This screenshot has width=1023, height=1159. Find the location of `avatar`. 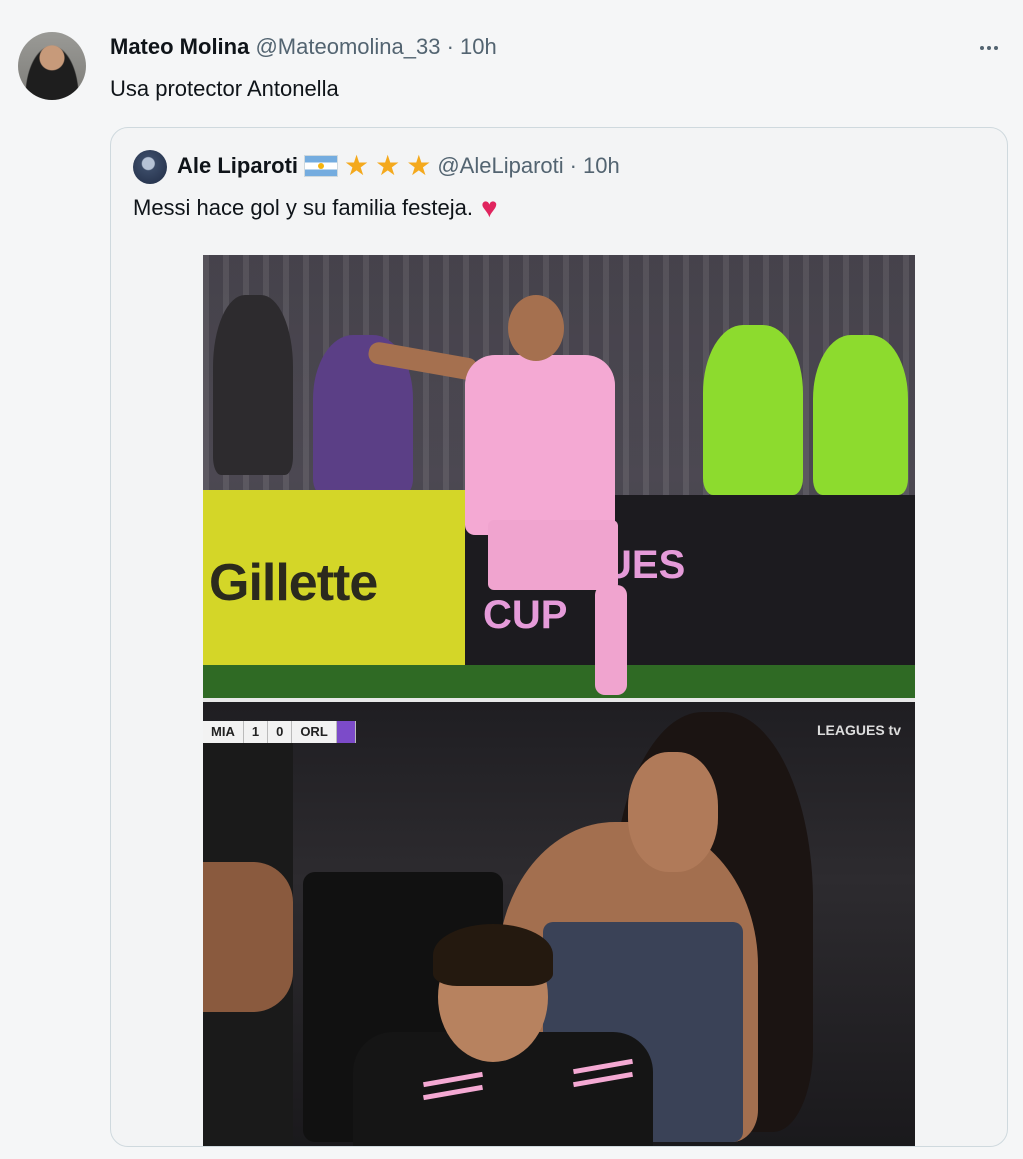

avatar is located at coordinates (52, 66).